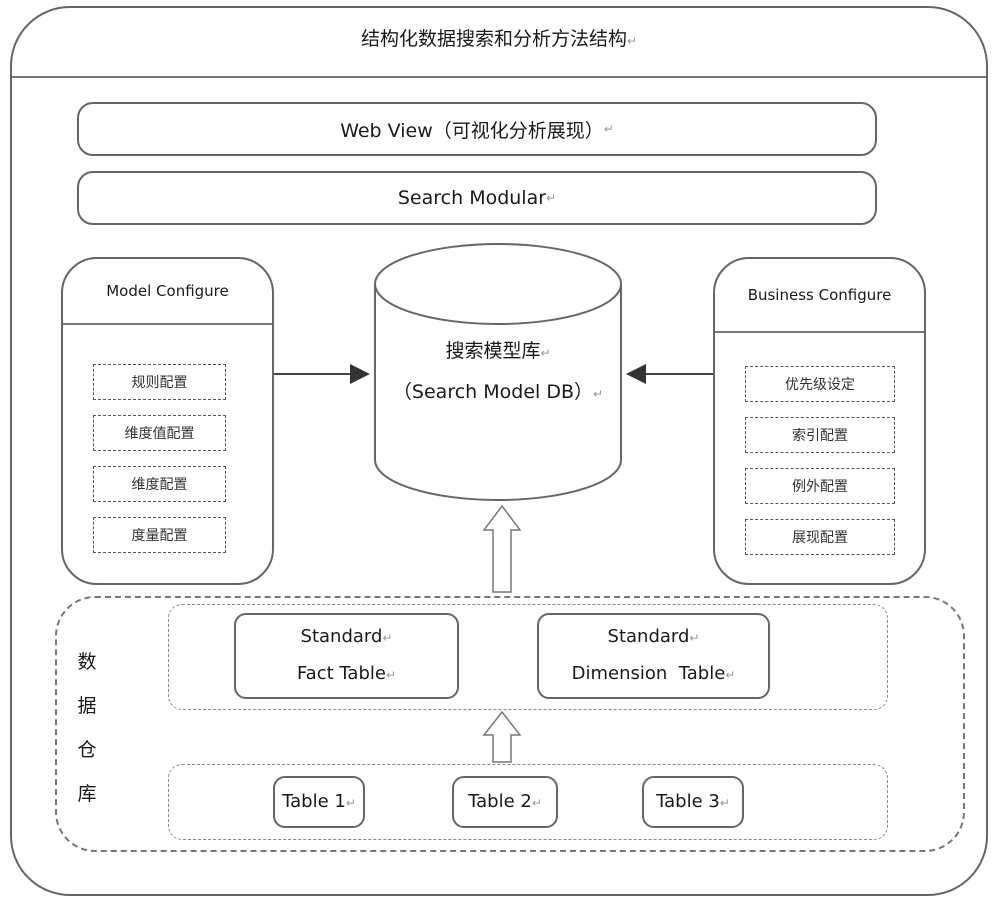  I want to click on source-table-3: Table 3↵, so click(693, 802).